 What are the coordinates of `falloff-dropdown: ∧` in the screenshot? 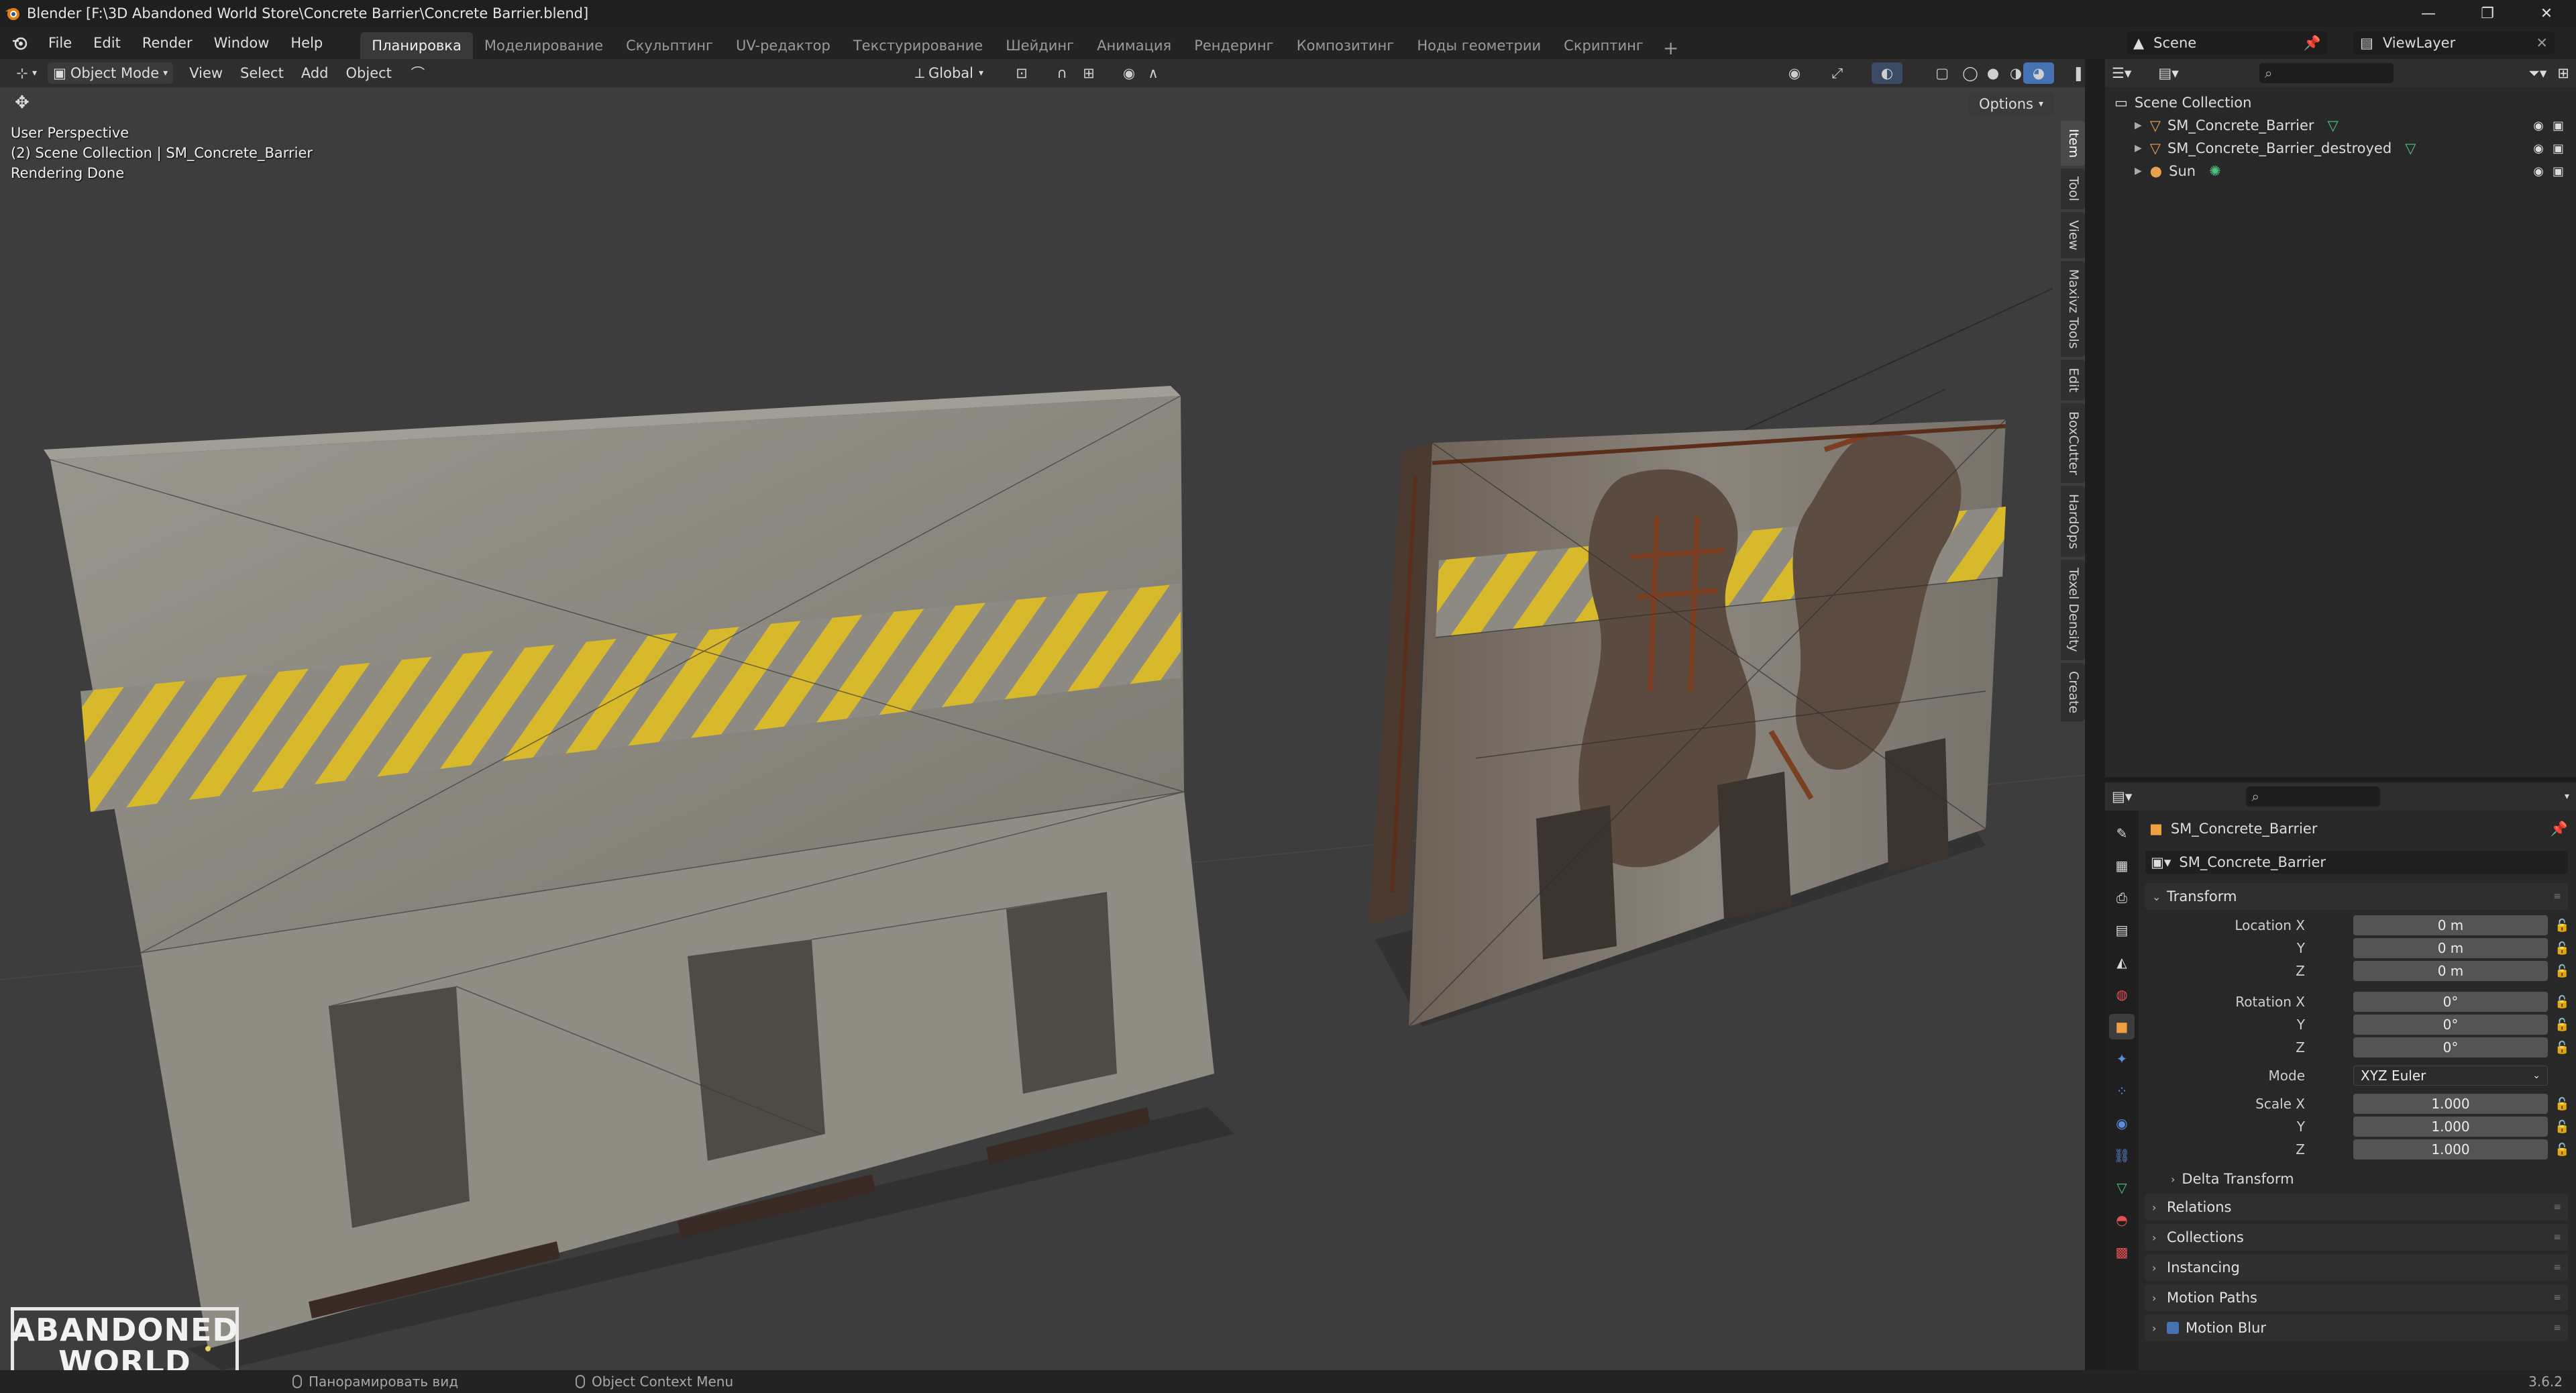 It's located at (1153, 73).